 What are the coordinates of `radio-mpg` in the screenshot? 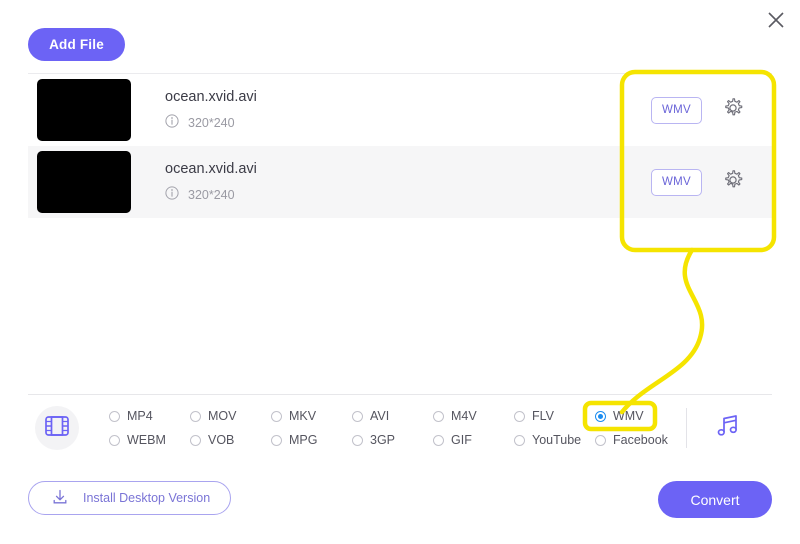 It's located at (276, 440).